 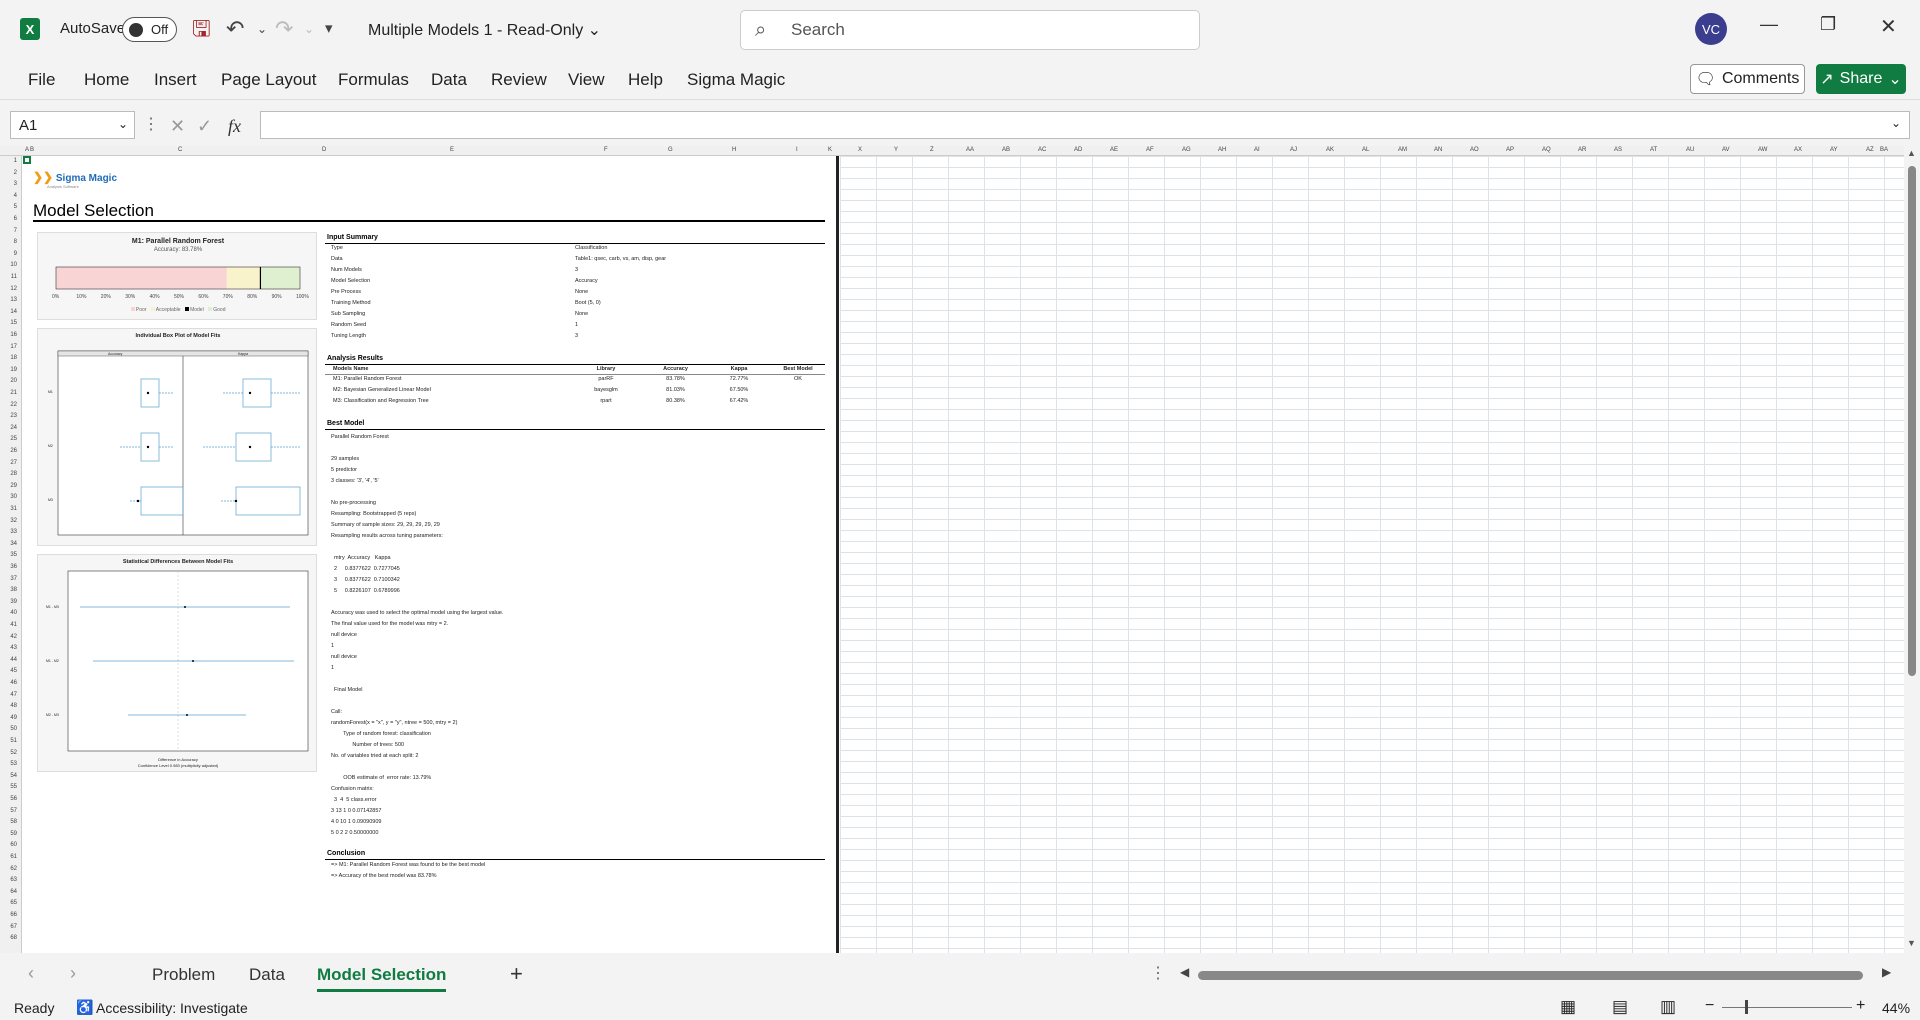 What do you see at coordinates (1568, 1007) in the screenshot?
I see `normal-view-icon: ▦` at bounding box center [1568, 1007].